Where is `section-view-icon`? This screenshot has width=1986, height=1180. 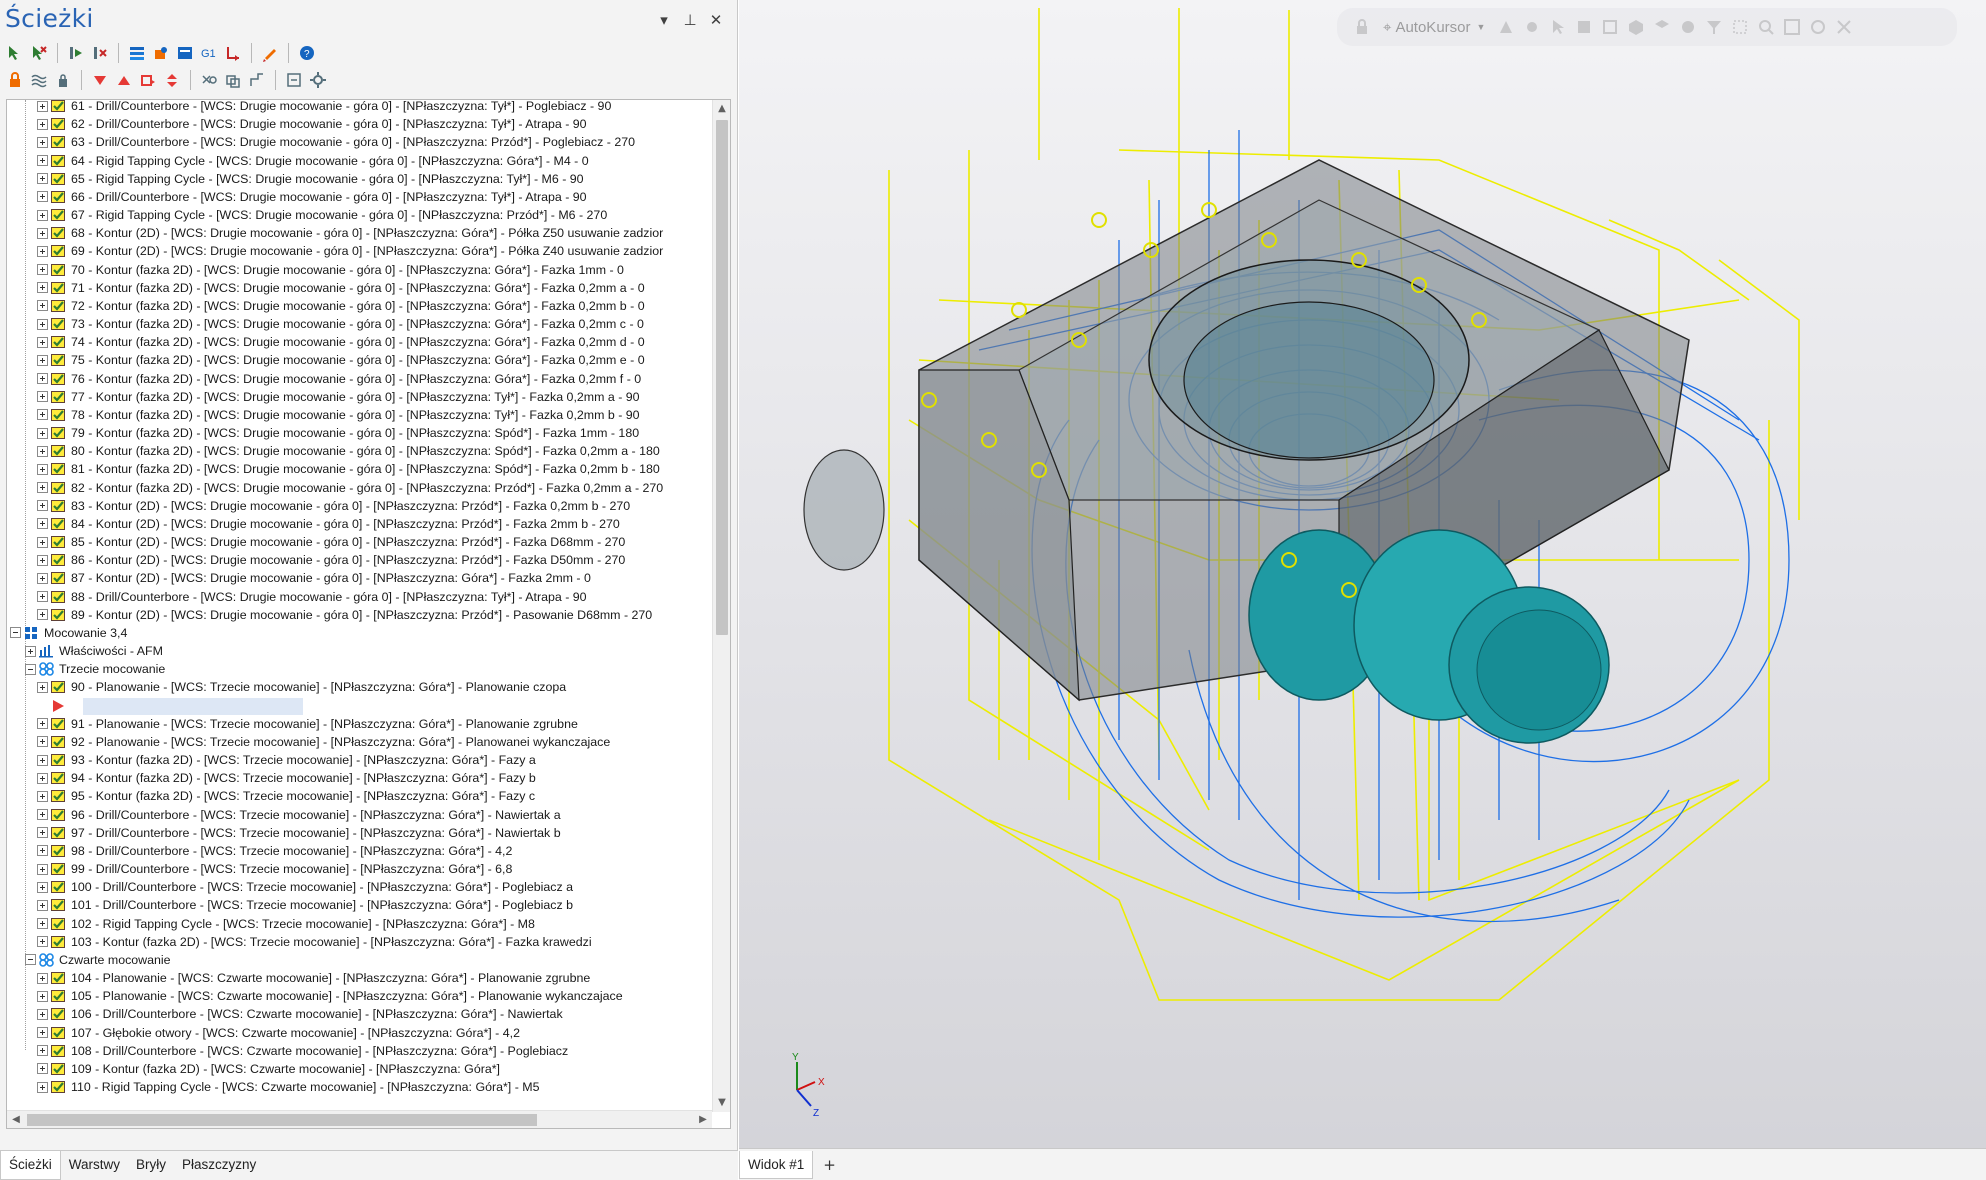 section-view-icon is located at coordinates (1688, 27).